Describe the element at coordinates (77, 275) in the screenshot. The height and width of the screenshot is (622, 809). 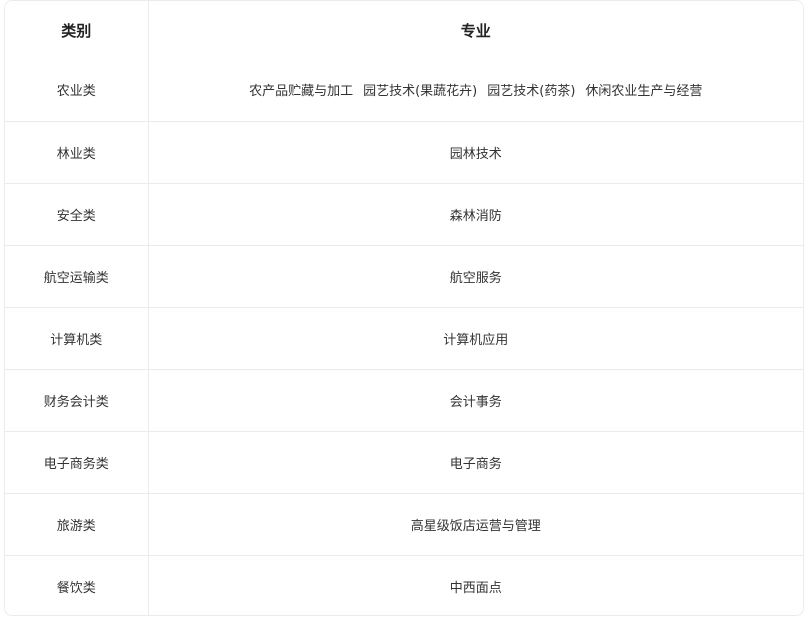
I see `row-category: 航空运输类` at that location.